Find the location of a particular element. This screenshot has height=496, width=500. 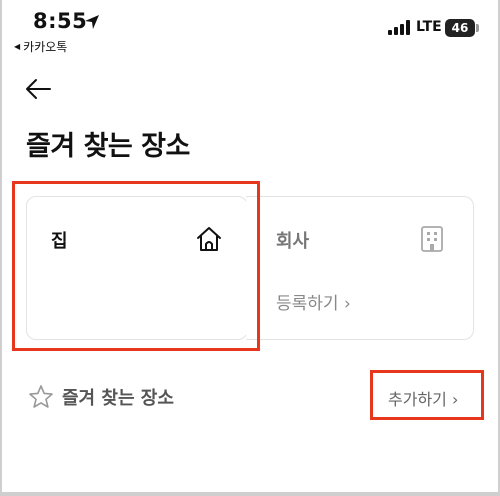

building-icon is located at coordinates (432, 239).